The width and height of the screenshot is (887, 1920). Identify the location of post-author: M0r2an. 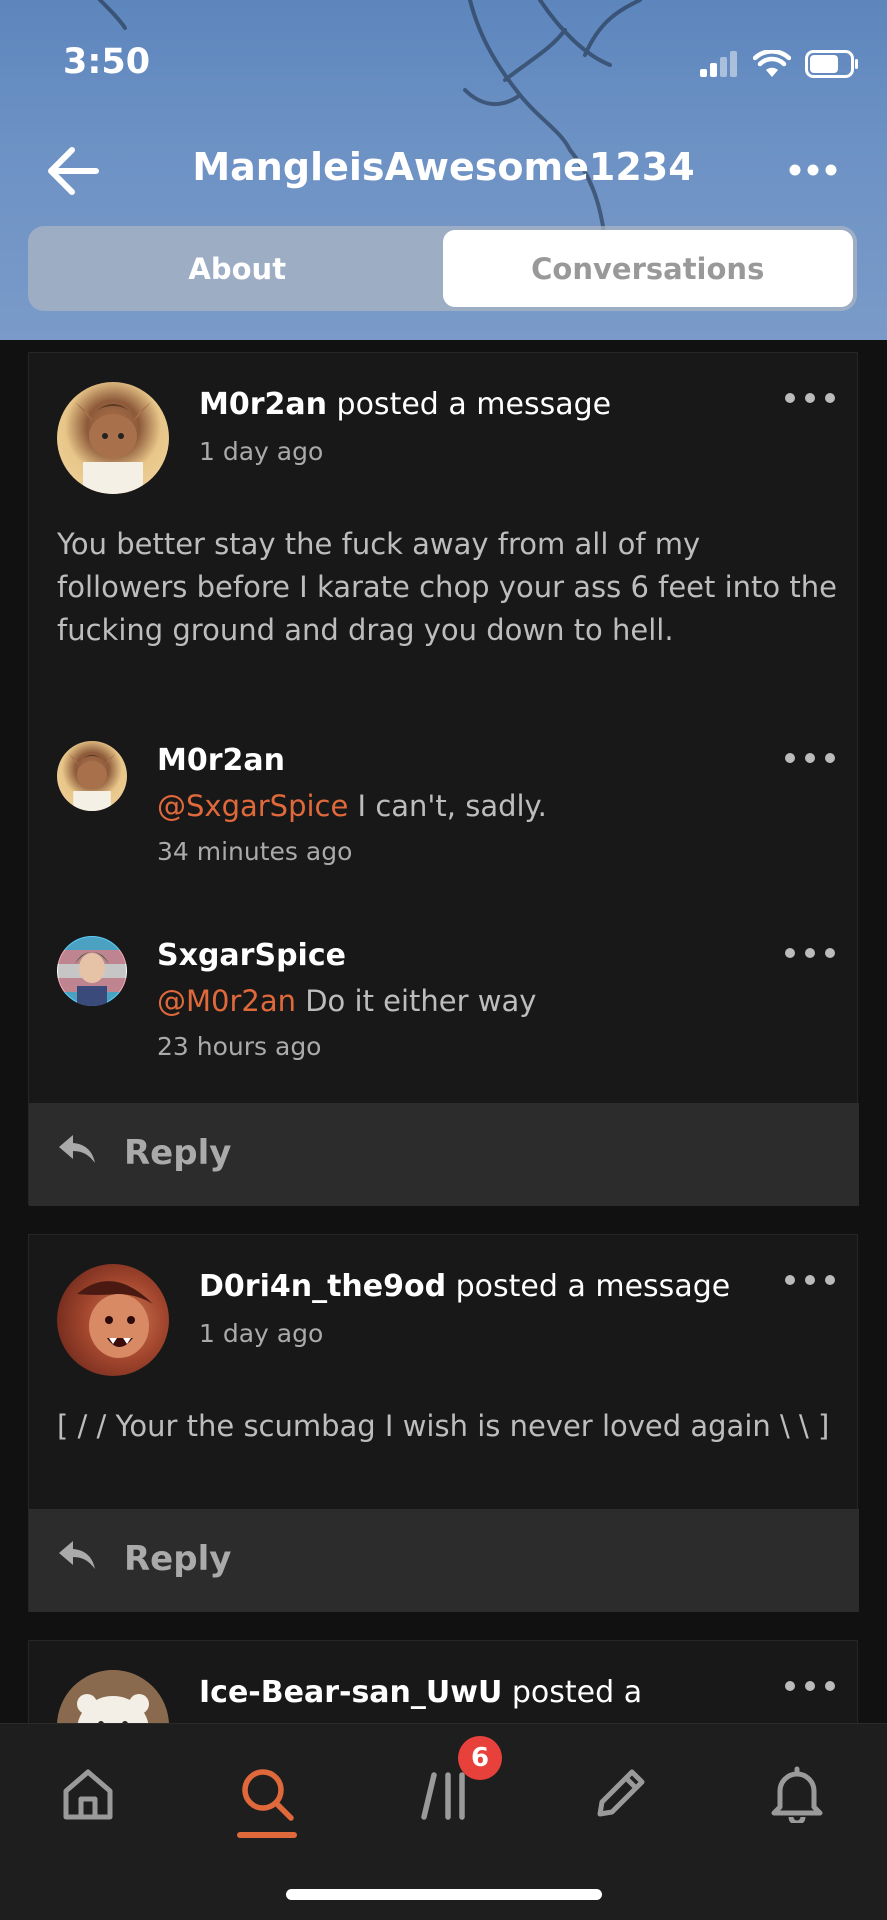
(263, 404).